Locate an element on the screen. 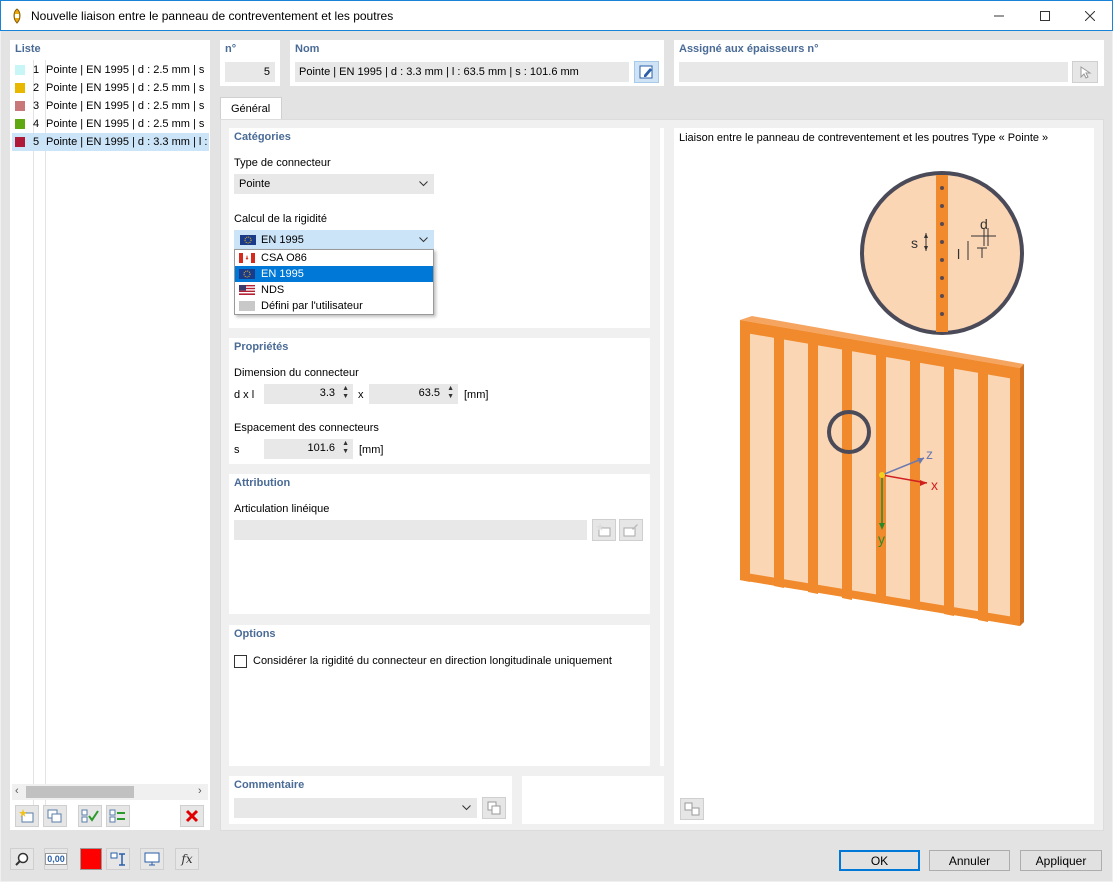 This screenshot has height=882, width=1113. assigned-field is located at coordinates (873, 72).